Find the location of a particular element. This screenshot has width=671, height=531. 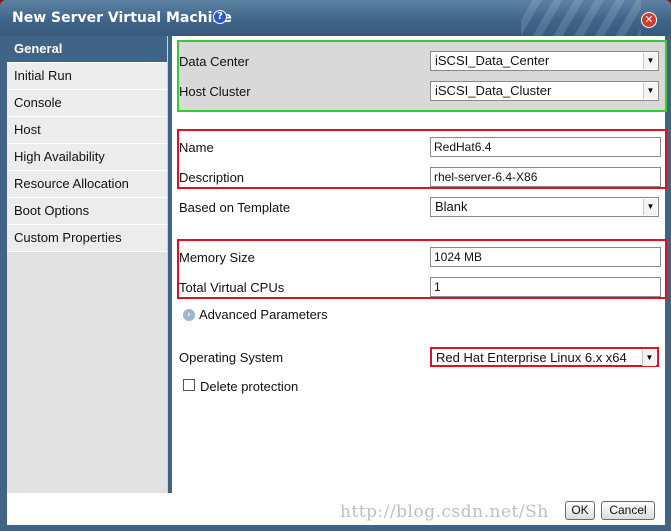

data-center-select: iSCSI_Data_Center ▼ is located at coordinates (544, 61).